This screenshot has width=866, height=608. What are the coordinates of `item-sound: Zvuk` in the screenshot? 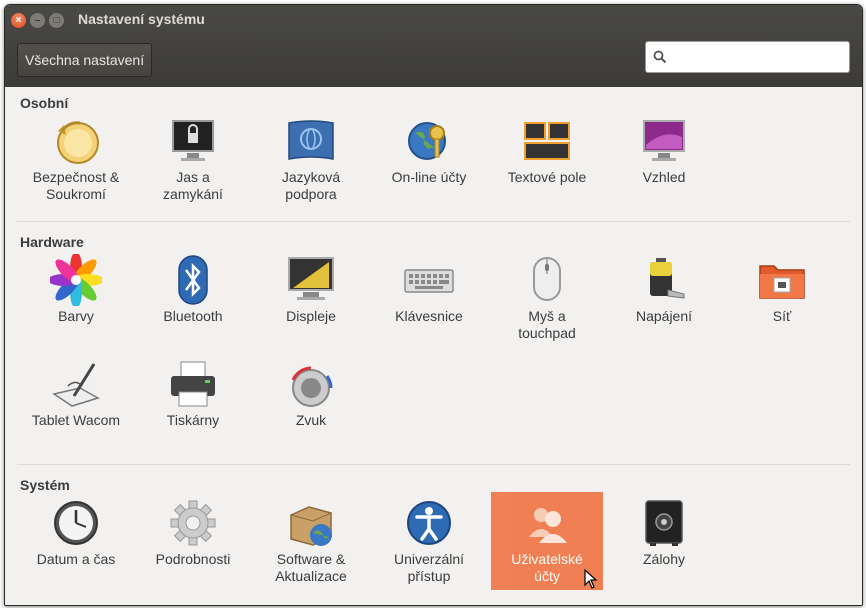 It's located at (311, 407).